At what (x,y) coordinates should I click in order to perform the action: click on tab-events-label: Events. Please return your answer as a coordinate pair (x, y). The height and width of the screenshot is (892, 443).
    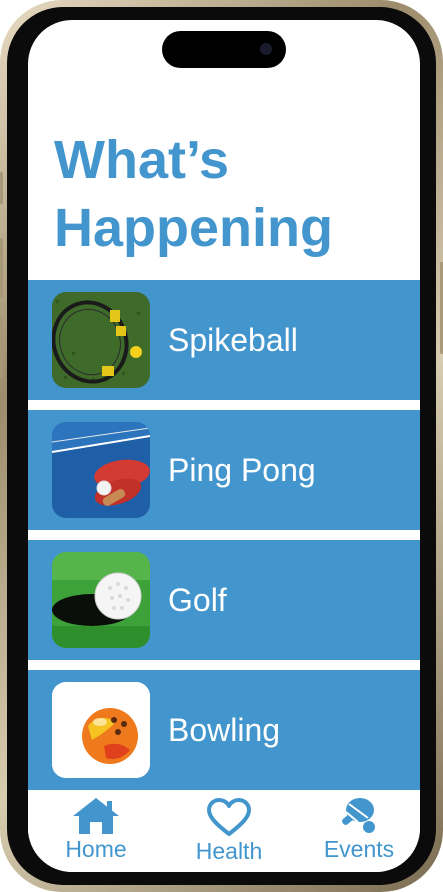
    Looking at the image, I should click on (359, 849).